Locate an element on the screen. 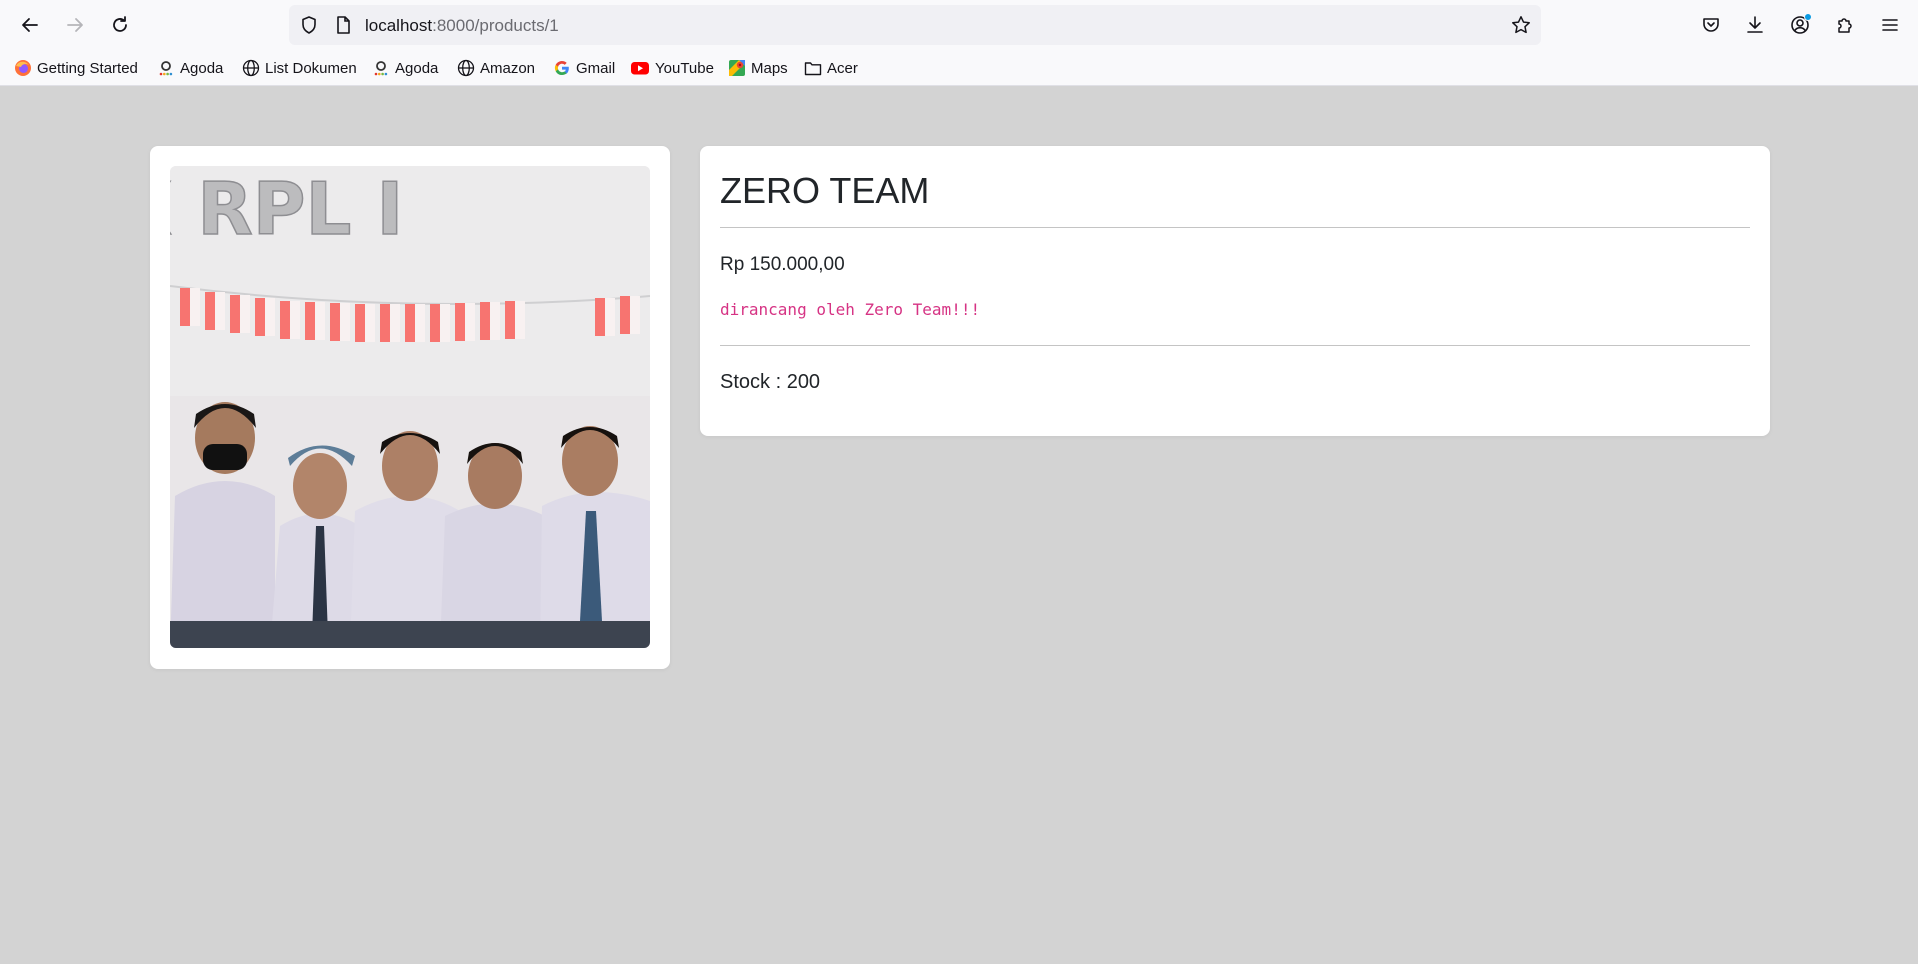  bookmark-maps: Maps is located at coordinates (758, 68).